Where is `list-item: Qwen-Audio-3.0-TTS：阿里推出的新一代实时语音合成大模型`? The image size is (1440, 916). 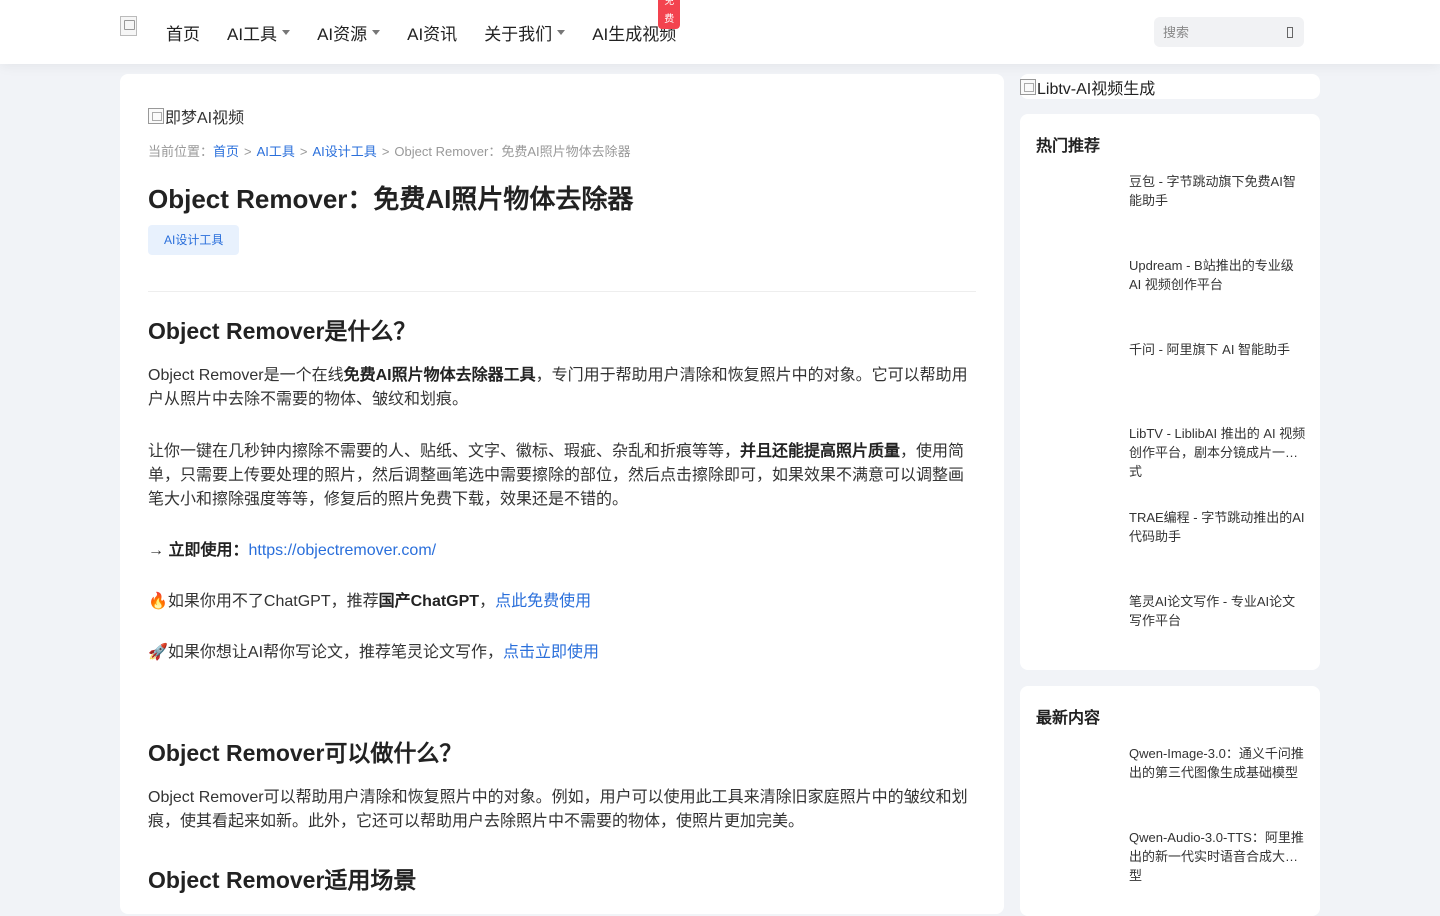
list-item: Qwen-Audio-3.0-TTS：阿里推出的新一代实时语音合成大模型 is located at coordinates (1171, 862).